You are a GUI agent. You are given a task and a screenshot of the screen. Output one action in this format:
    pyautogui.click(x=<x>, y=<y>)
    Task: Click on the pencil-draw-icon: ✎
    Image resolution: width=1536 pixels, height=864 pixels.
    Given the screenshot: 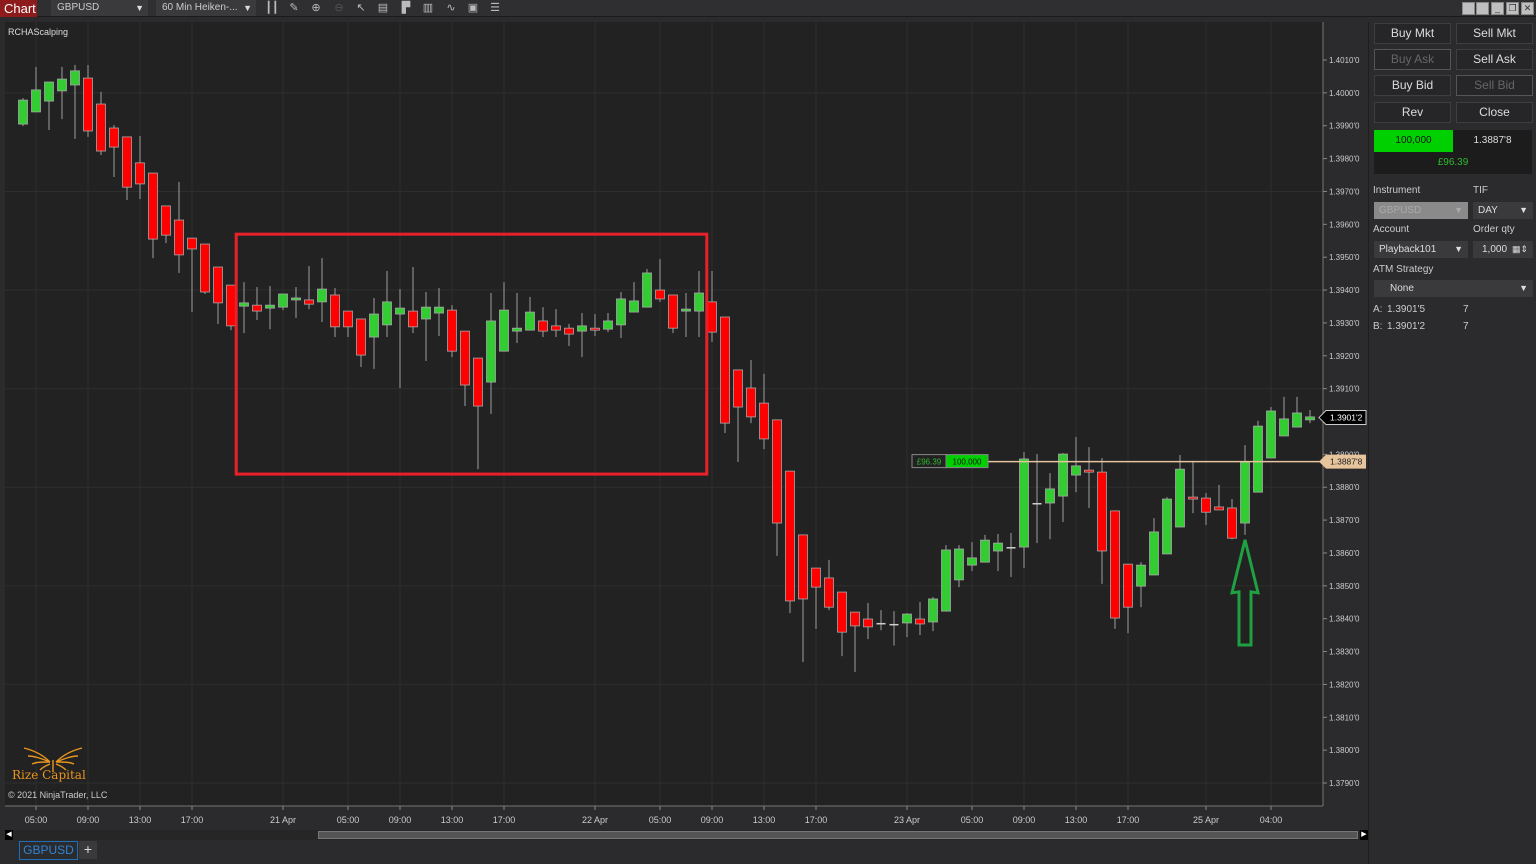 What is the action you would take?
    pyautogui.click(x=294, y=8)
    